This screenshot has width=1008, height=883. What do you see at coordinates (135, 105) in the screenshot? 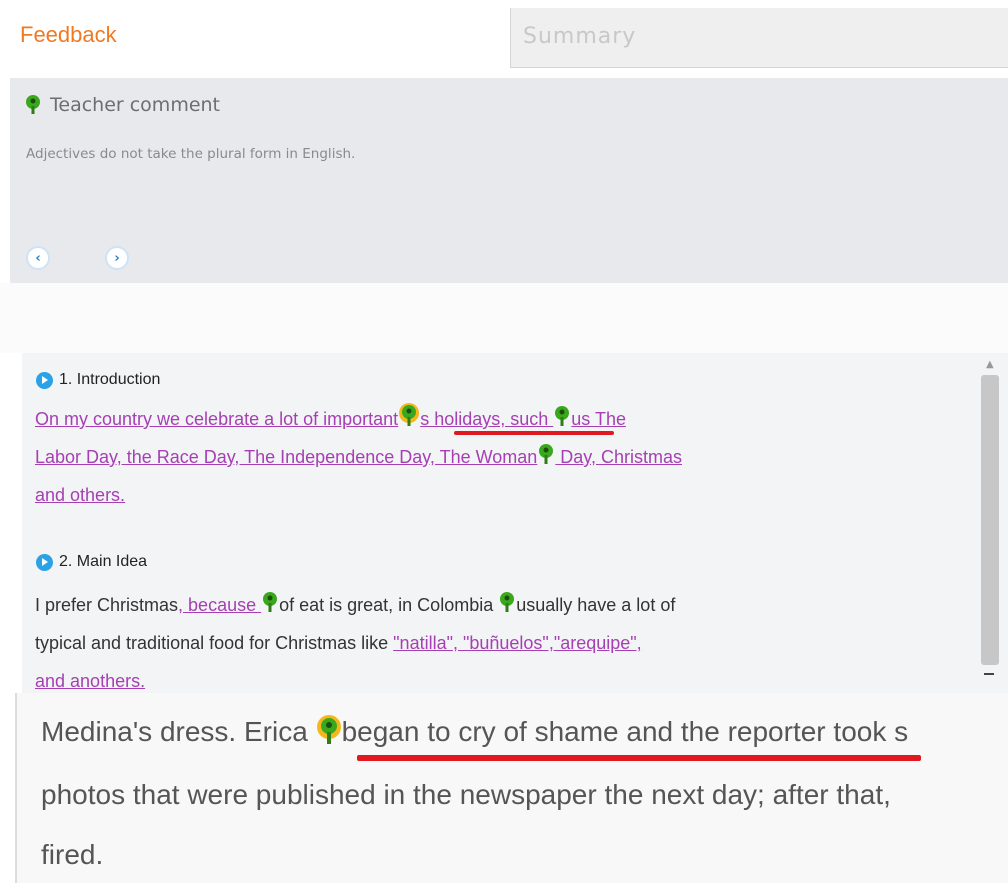
I see `teacher-comment-title: Teacher comment` at bounding box center [135, 105].